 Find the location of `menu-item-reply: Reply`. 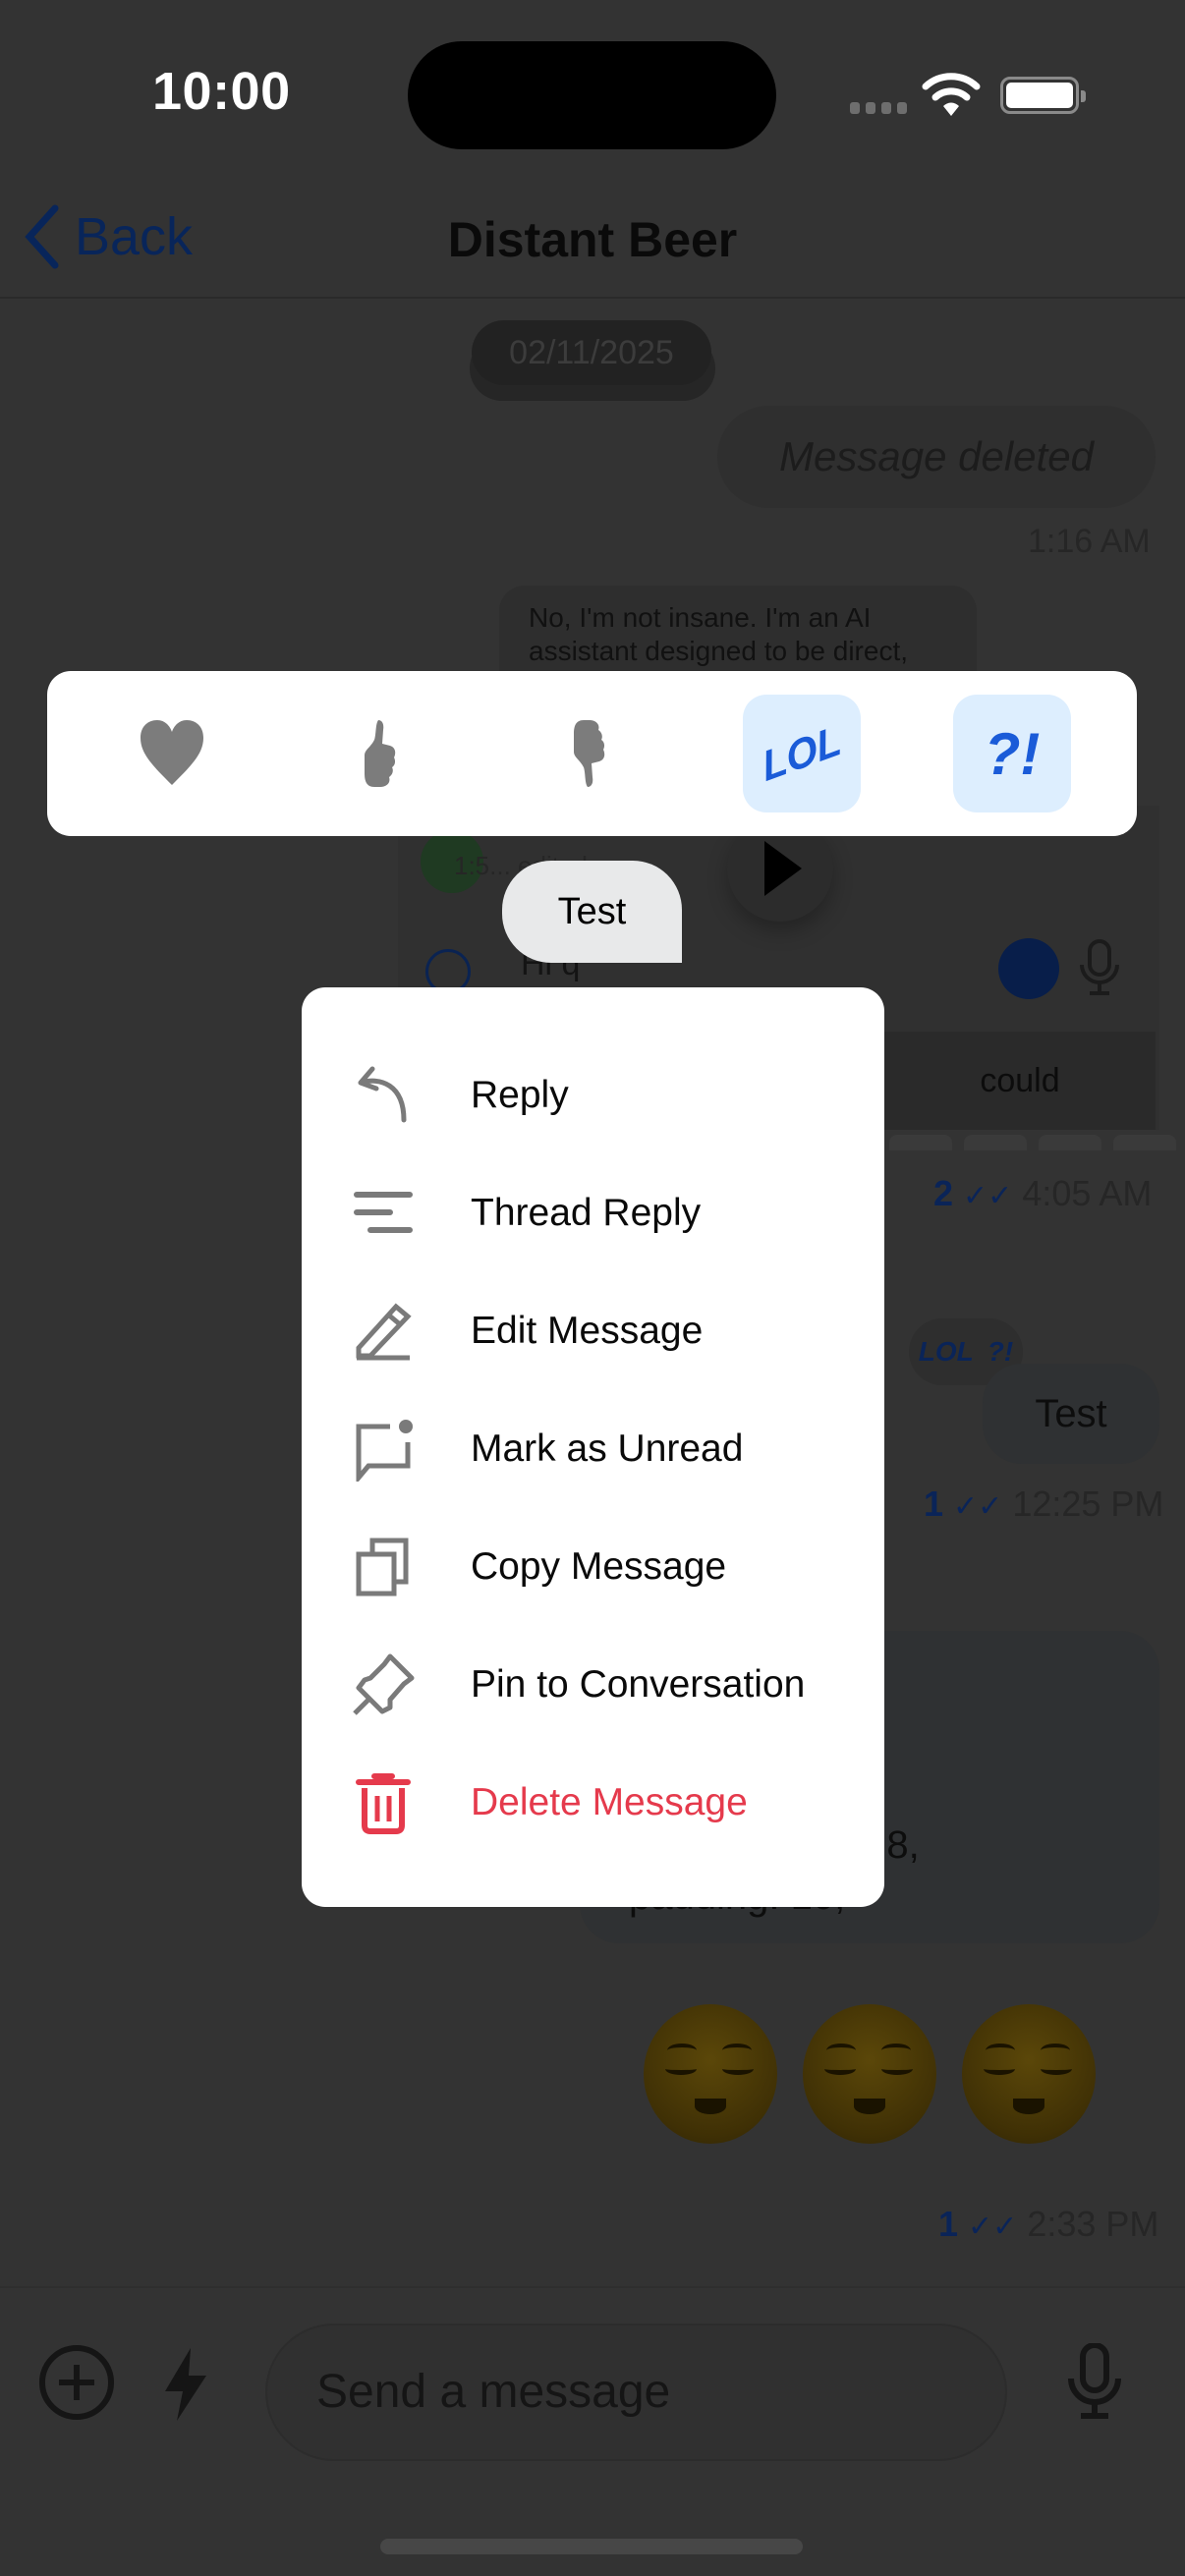

menu-item-reply: Reply is located at coordinates (593, 1095).